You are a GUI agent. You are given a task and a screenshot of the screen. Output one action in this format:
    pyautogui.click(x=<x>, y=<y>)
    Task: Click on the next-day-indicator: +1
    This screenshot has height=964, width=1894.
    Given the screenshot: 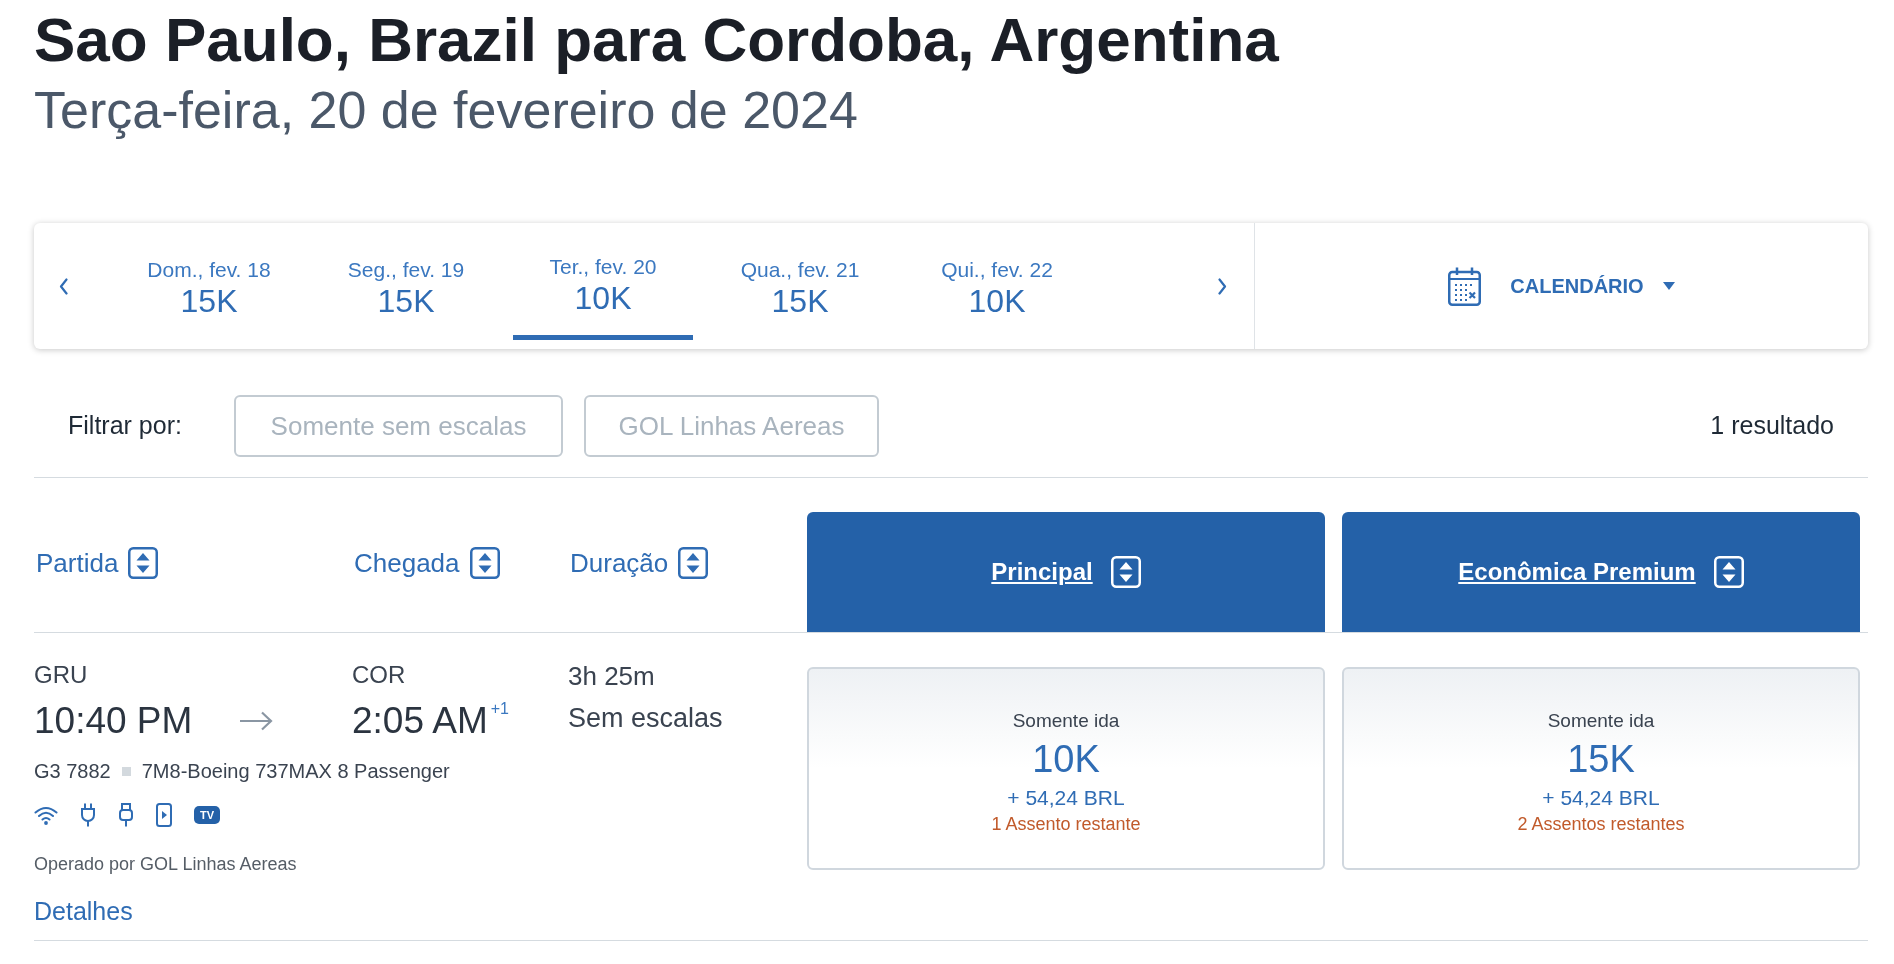 What is the action you would take?
    pyautogui.click(x=499, y=709)
    